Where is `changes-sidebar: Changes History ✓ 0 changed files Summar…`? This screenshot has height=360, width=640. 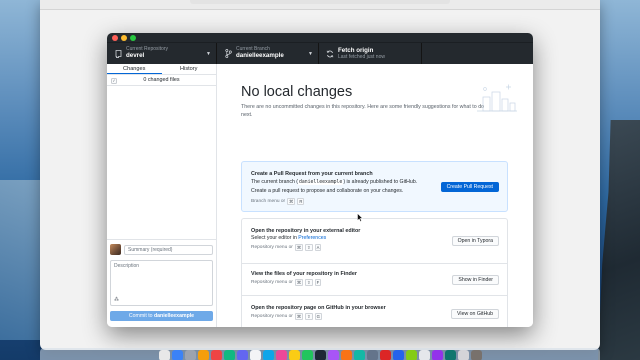
changes-sidebar: Changes History ✓ 0 changed files Summar… is located at coordinates (162, 195).